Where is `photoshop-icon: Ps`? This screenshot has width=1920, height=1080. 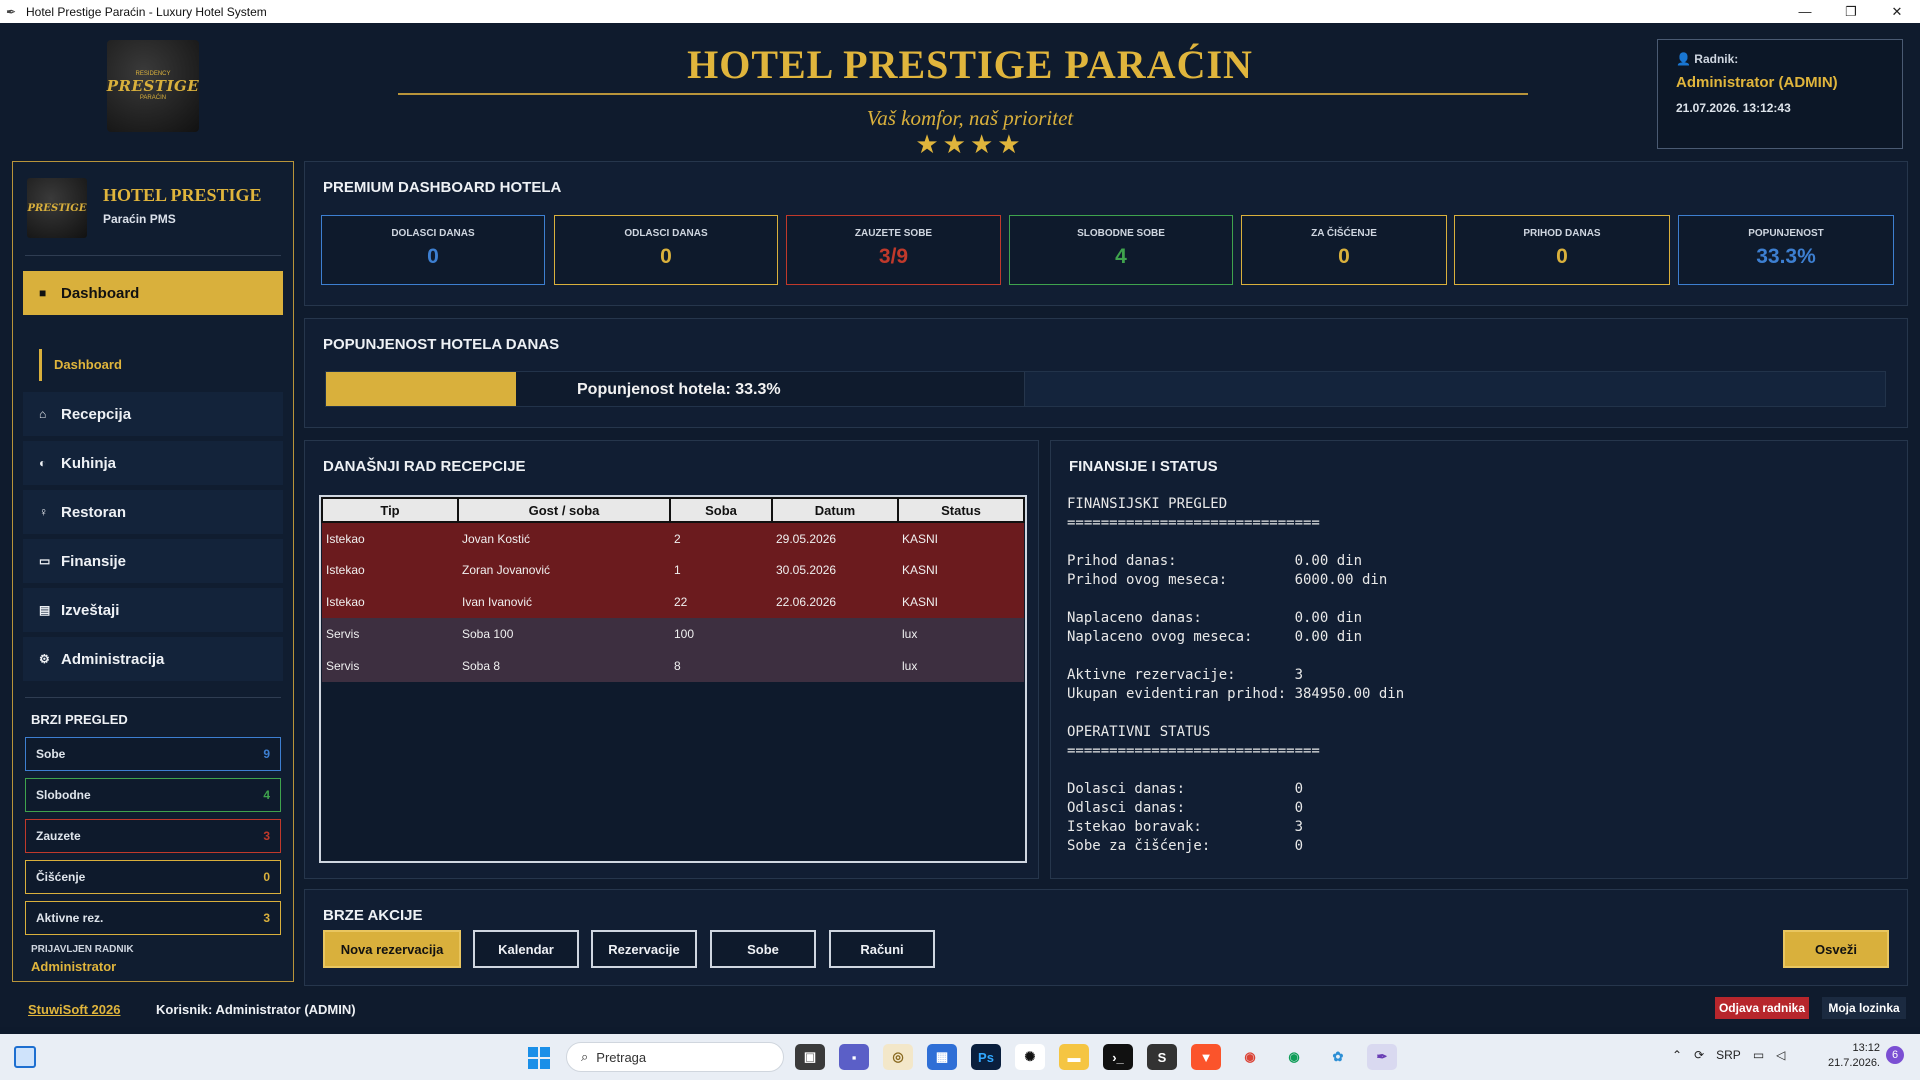
photoshop-icon: Ps is located at coordinates (986, 1057).